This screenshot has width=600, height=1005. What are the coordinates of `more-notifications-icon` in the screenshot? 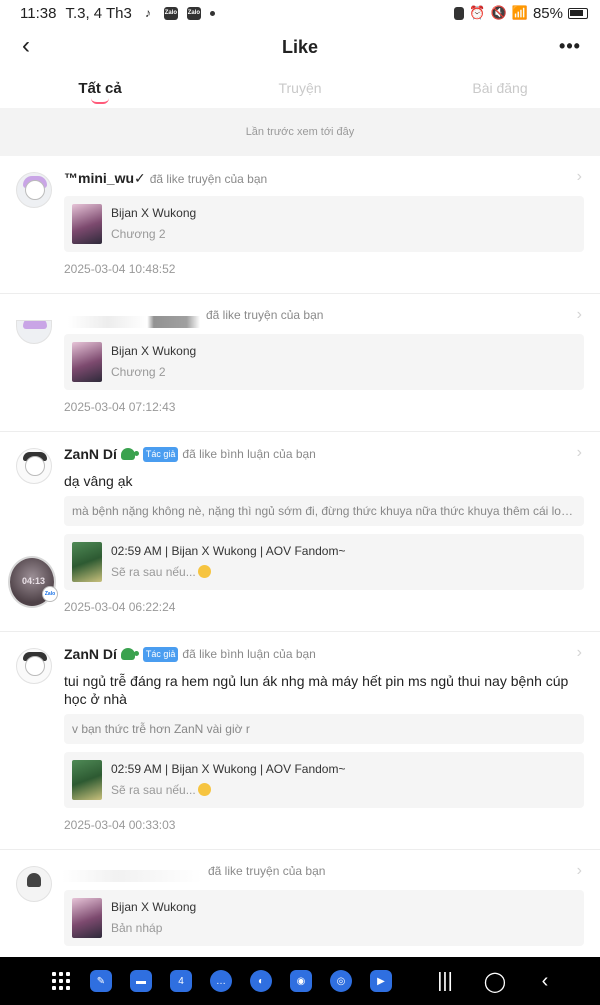 It's located at (212, 13).